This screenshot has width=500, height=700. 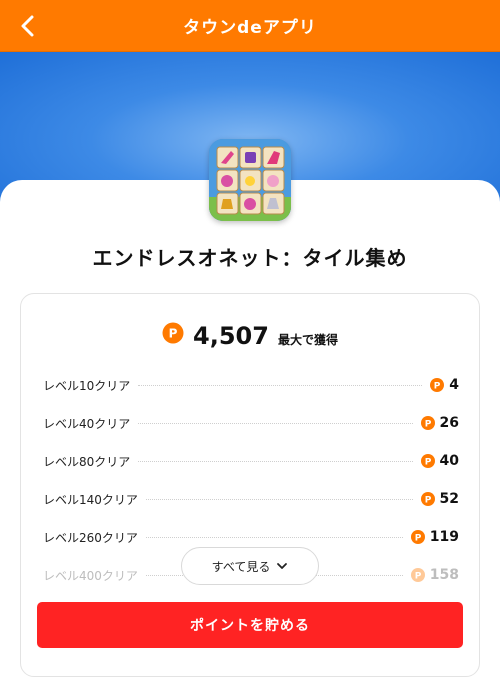 I want to click on level-reward-row: レベル10クリア P 4, so click(x=251, y=385).